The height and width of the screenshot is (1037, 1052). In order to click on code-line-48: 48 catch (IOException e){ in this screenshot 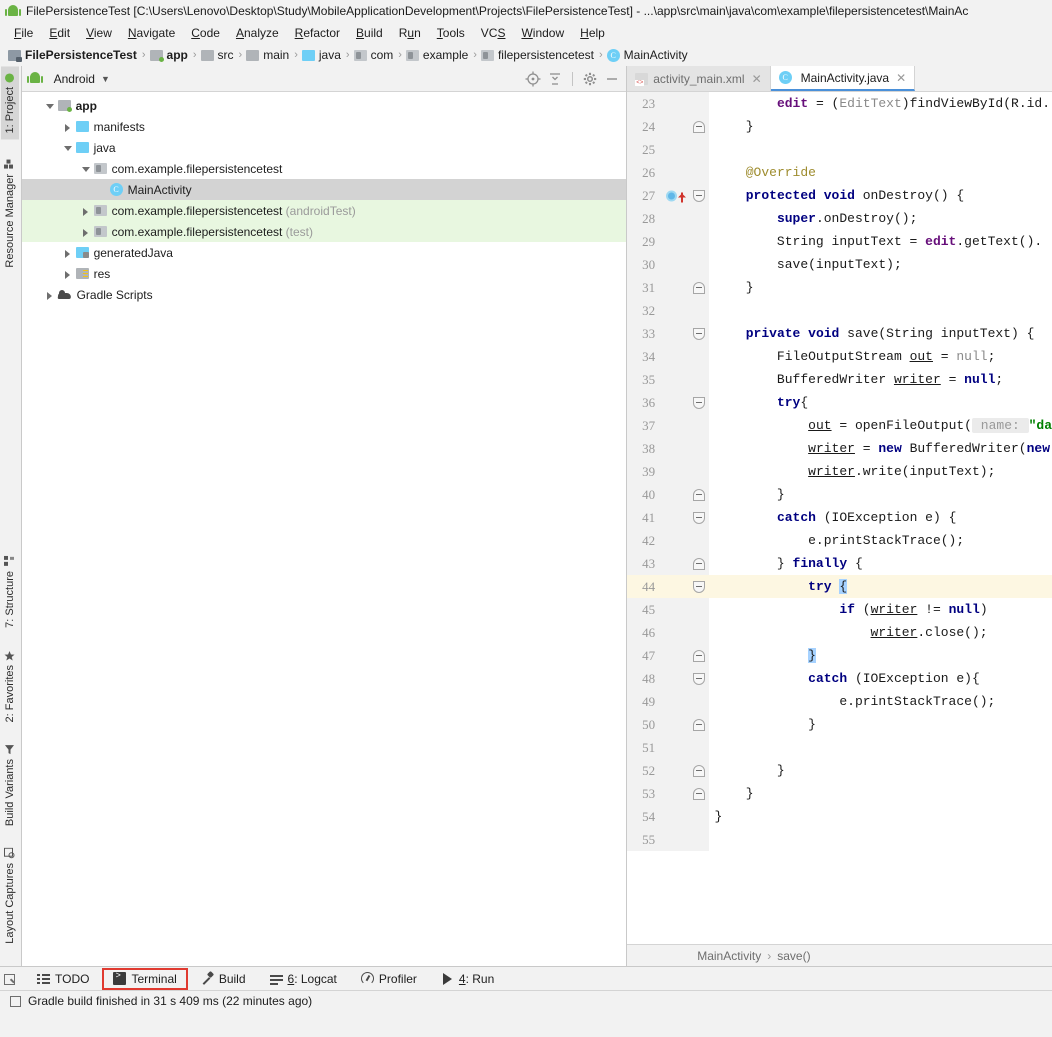, I will do `click(839, 678)`.